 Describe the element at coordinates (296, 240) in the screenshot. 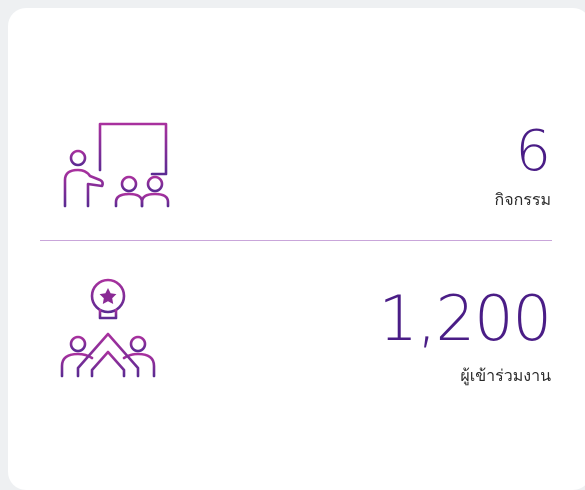

I see `divider` at that location.